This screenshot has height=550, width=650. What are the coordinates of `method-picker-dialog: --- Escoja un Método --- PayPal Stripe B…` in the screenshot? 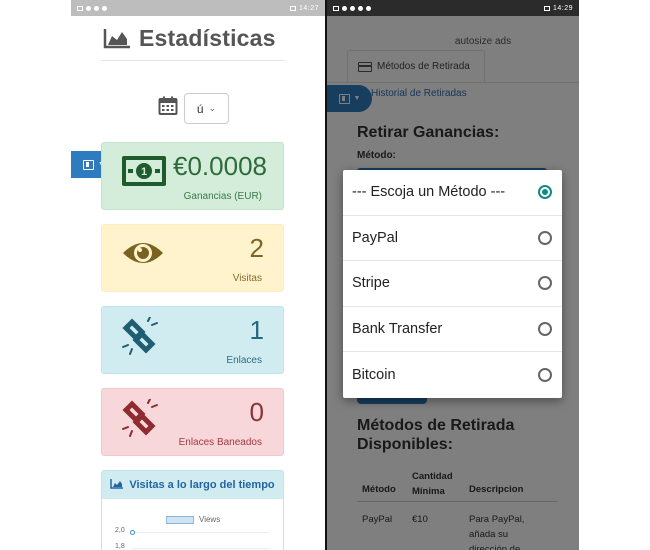 It's located at (452, 284).